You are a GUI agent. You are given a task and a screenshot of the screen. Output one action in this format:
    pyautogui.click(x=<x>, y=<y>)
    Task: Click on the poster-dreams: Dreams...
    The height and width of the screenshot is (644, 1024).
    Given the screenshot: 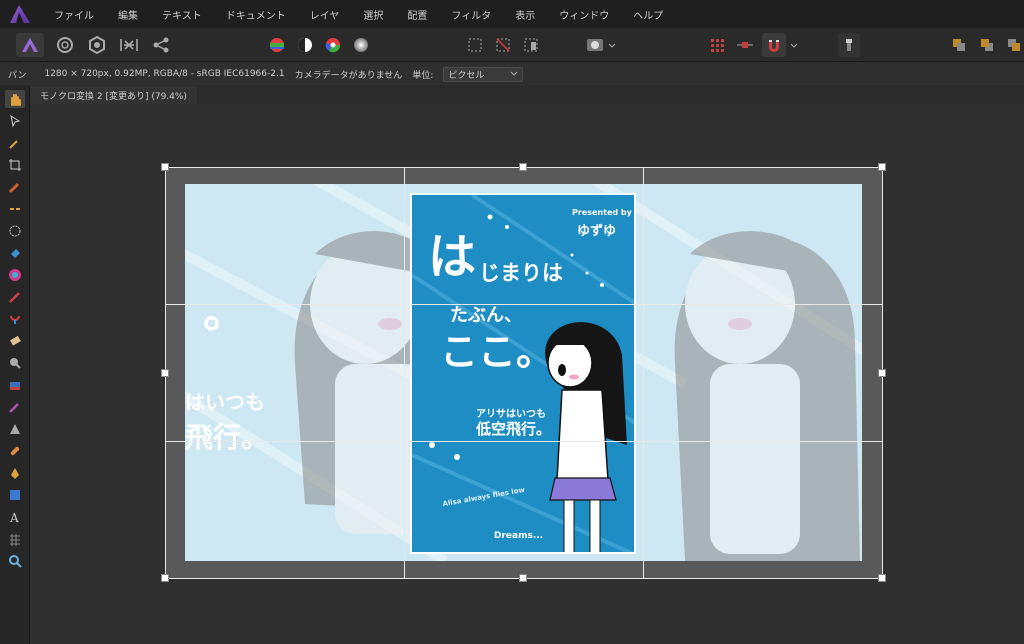 What is the action you would take?
    pyautogui.click(x=519, y=536)
    